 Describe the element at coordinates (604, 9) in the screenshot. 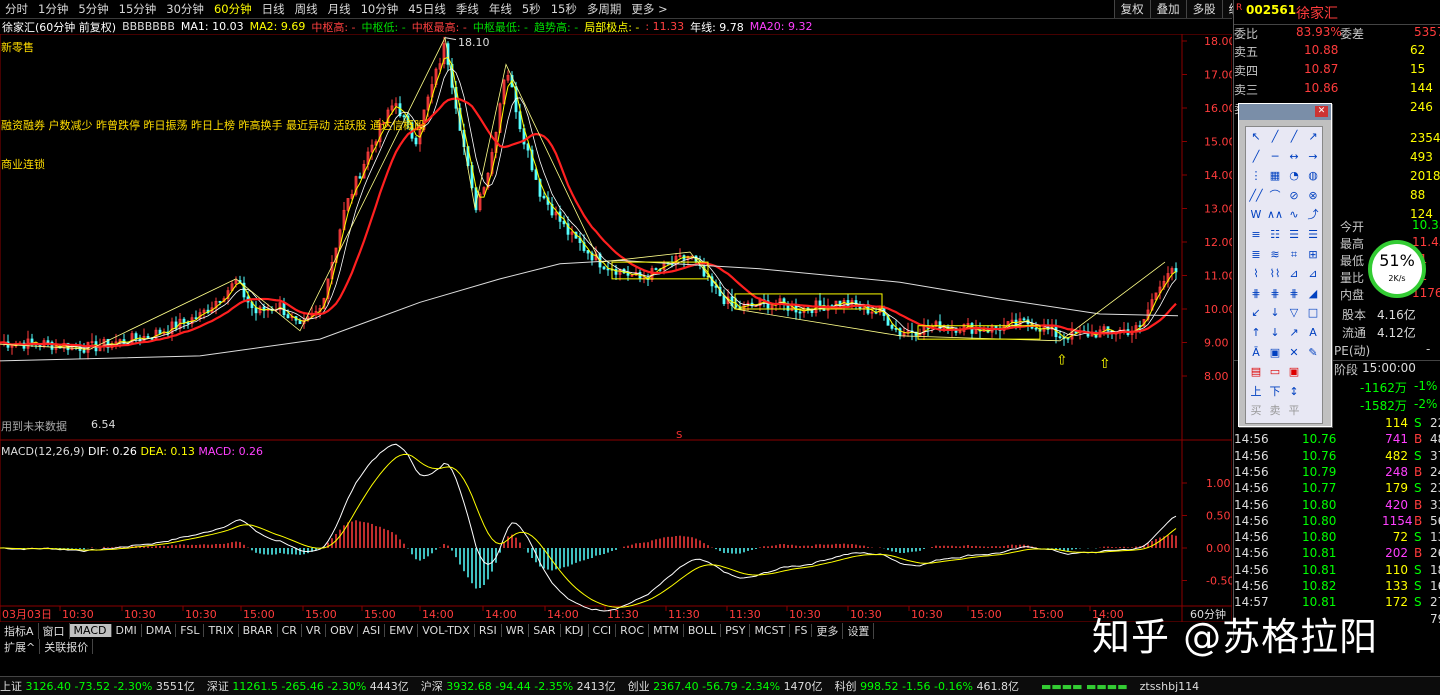

I see `period-15: 多周期` at that location.